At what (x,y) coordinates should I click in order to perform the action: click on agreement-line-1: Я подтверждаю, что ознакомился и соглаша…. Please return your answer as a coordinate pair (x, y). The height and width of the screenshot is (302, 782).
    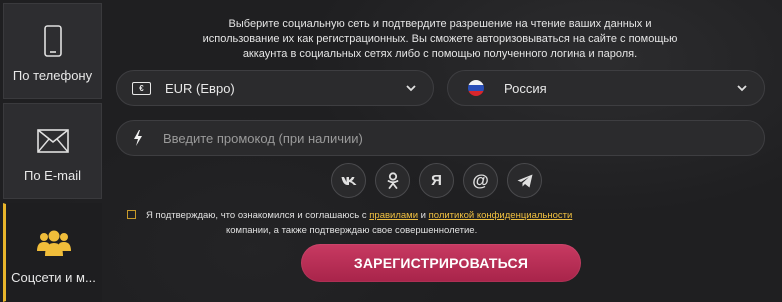
    Looking at the image, I should click on (359, 215).